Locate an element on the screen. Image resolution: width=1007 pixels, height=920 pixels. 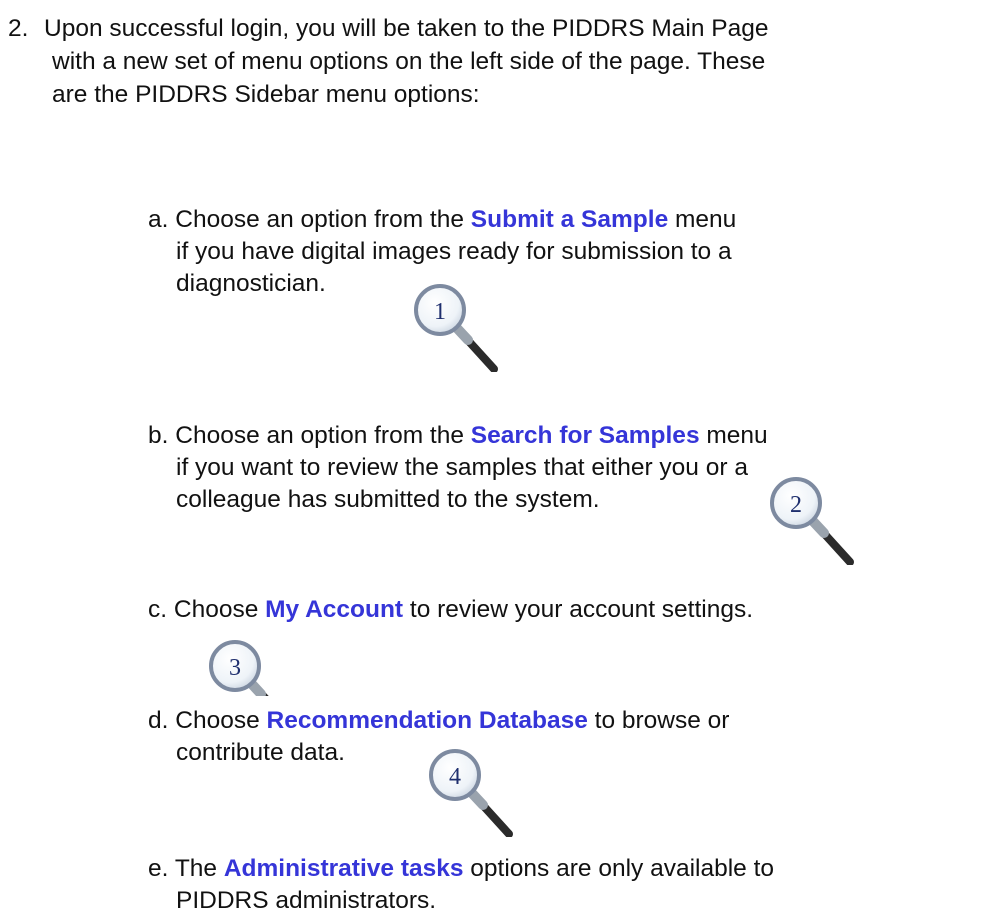
item-line-2: PIDDRS administrators. is located at coordinates (306, 900).